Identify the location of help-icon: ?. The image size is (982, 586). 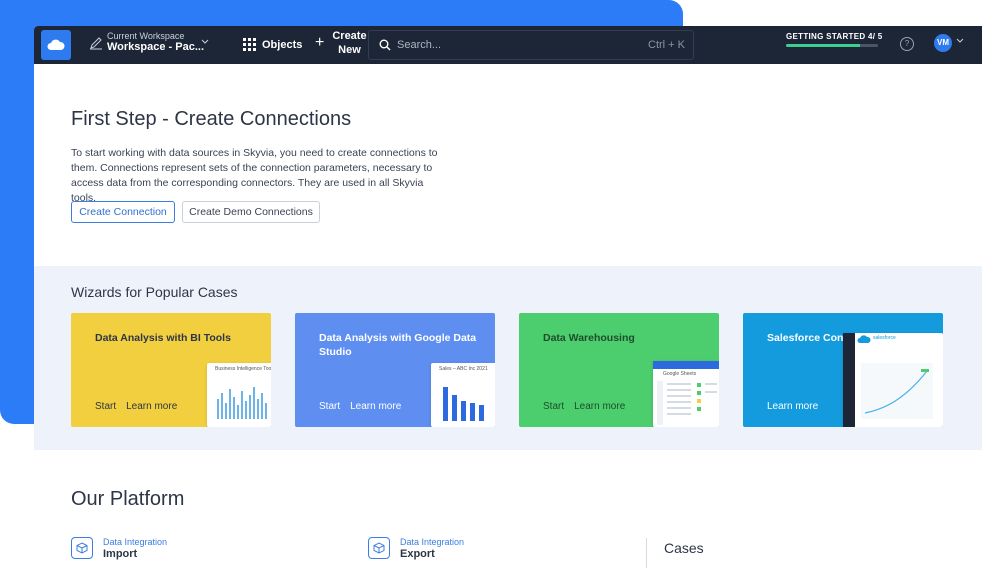
(907, 44).